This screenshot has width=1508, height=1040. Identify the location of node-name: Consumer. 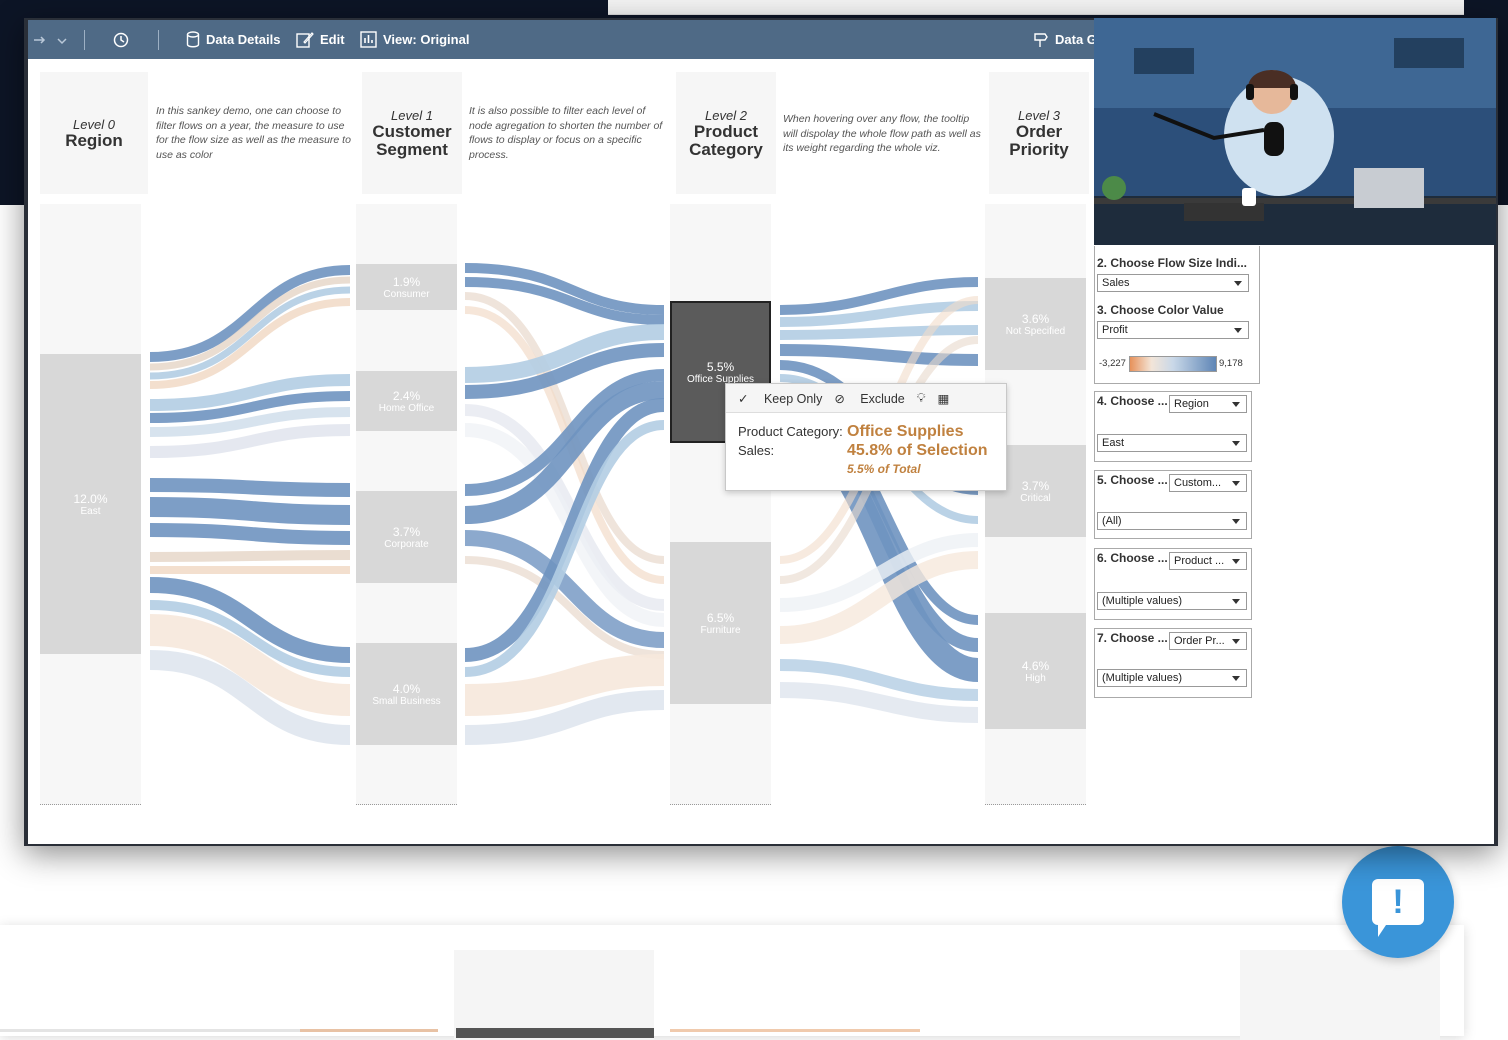
(406, 294).